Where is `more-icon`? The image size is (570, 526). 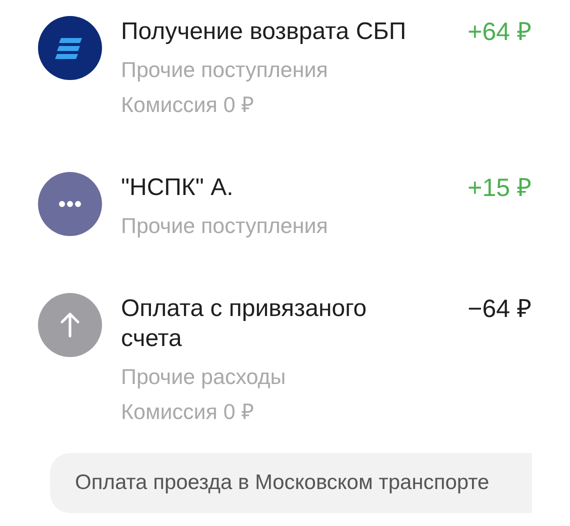 more-icon is located at coordinates (70, 204).